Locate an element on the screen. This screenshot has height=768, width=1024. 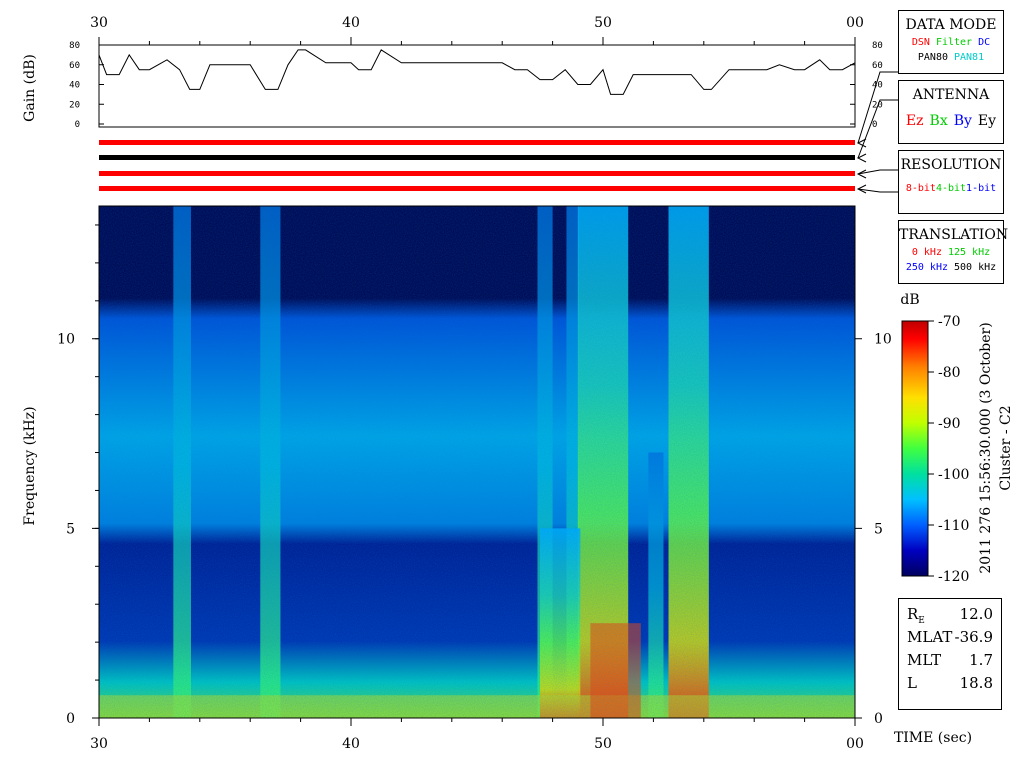
ephemeris-label: L is located at coordinates (912, 683).